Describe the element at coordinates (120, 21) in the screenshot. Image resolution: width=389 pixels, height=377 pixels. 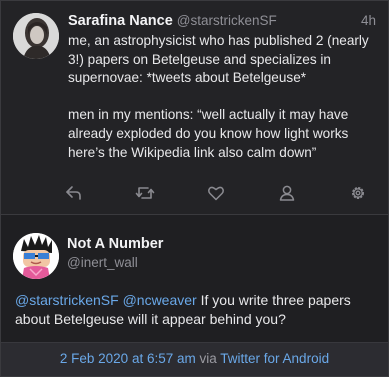
I see `author-name: Sarafina Nance` at that location.